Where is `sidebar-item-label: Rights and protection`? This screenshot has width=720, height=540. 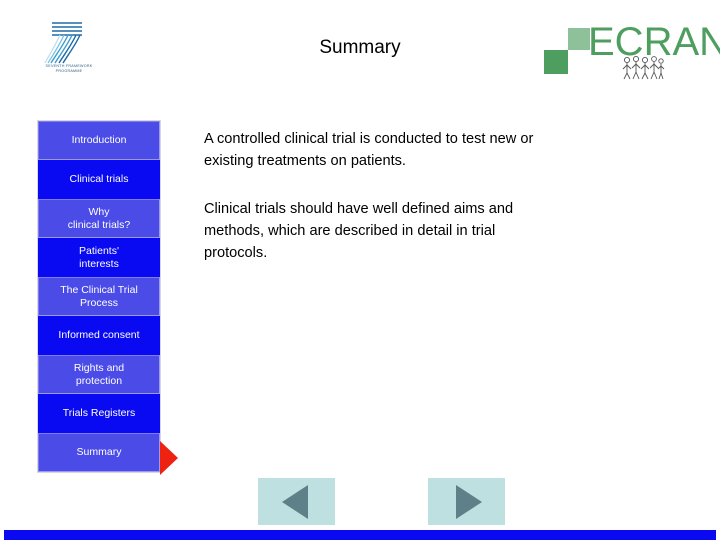 sidebar-item-label: Rights and protection is located at coordinates (99, 374).